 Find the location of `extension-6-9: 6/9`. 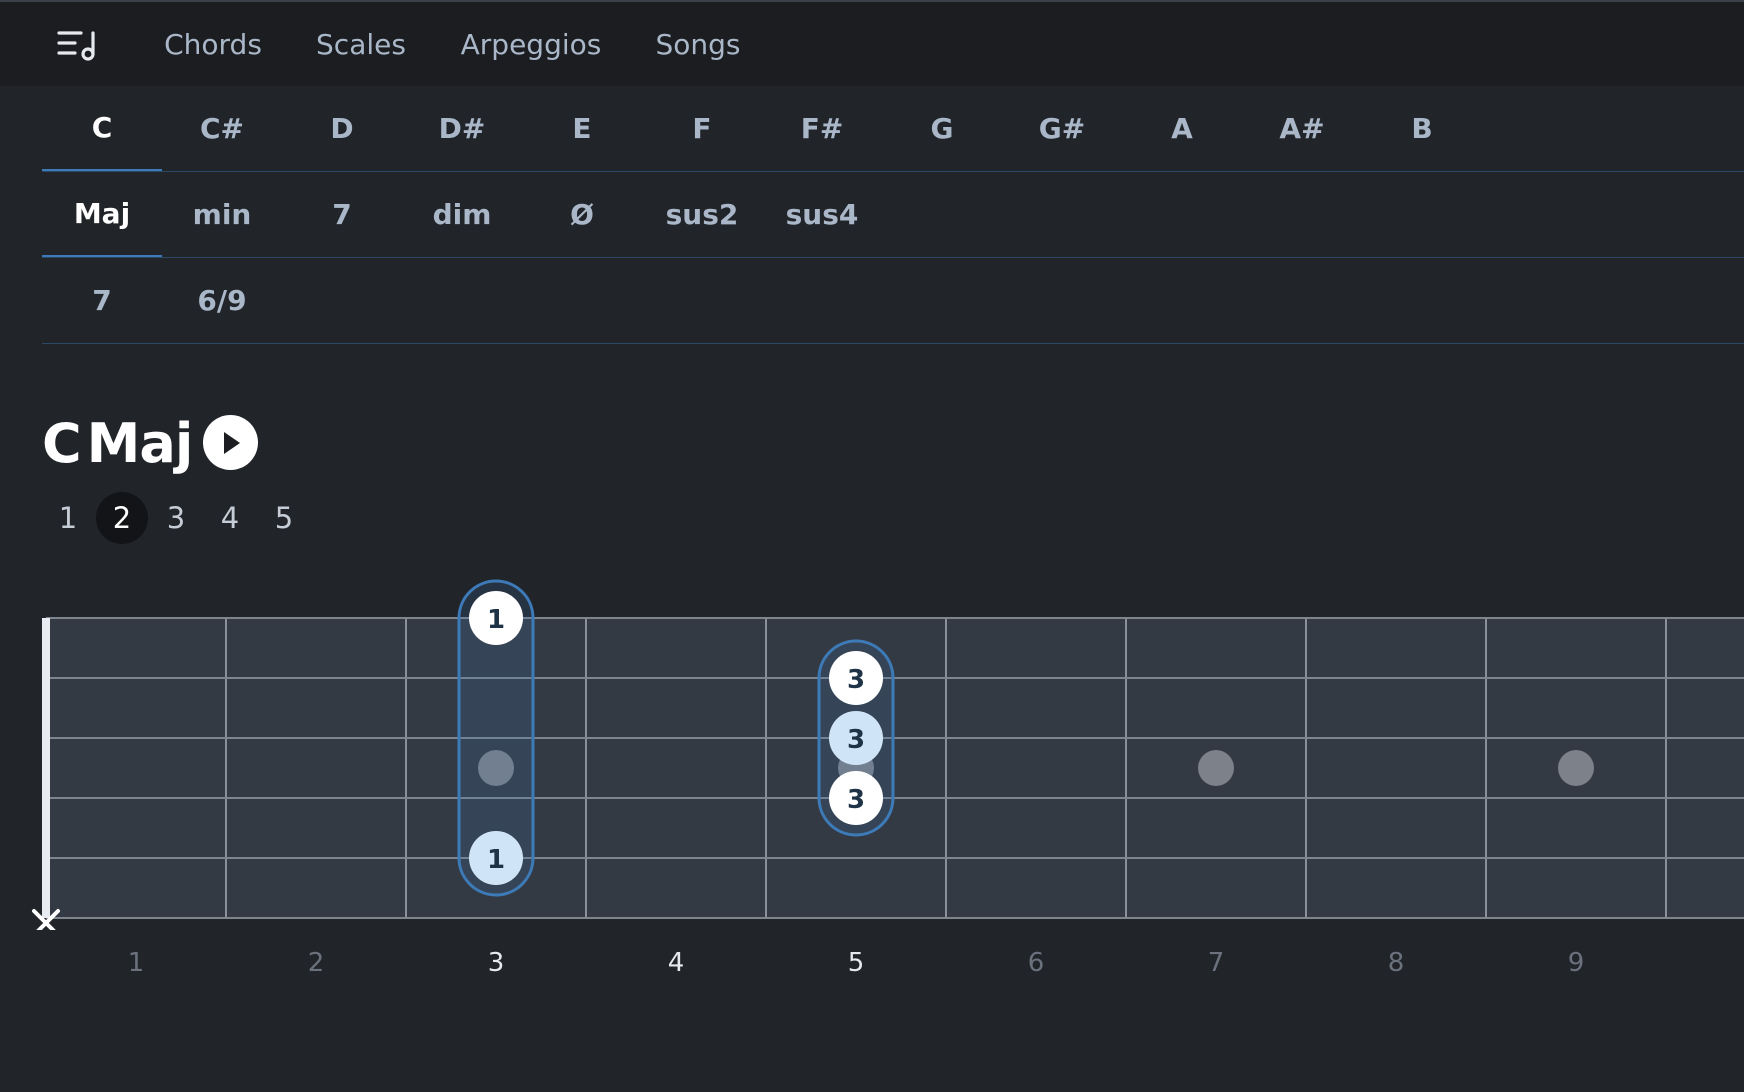

extension-6-9: 6/9 is located at coordinates (222, 300).